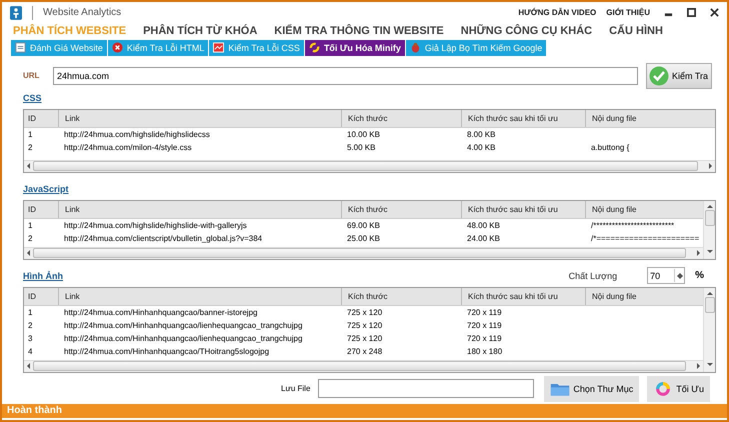  Describe the element at coordinates (610, 147) in the screenshot. I see `table-cell: a.buttong {` at that location.